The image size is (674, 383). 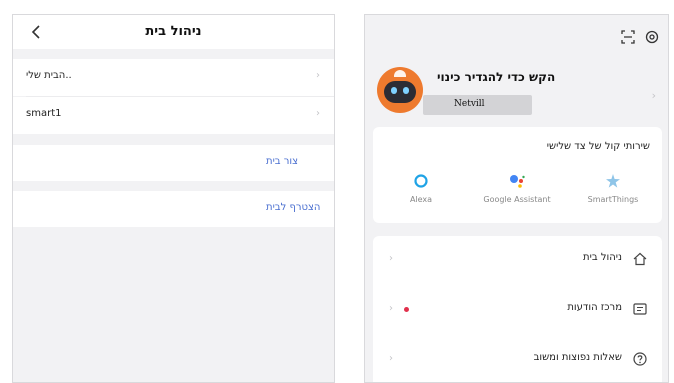 What do you see at coordinates (598, 146) in the screenshot?
I see `voice-services-title: שירותי קול של צד שלישי` at bounding box center [598, 146].